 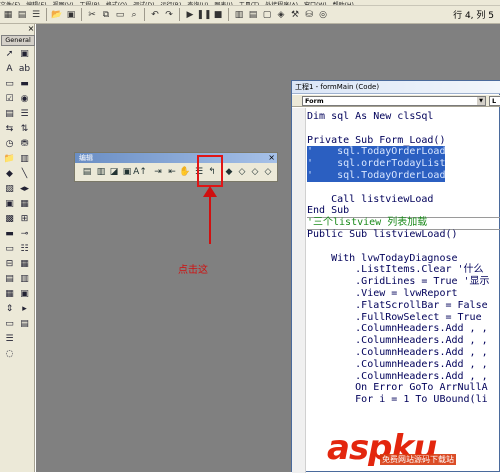 What do you see at coordinates (9, 129) in the screenshot?
I see `hscrollbar-tool-icon: ⇆` at bounding box center [9, 129].